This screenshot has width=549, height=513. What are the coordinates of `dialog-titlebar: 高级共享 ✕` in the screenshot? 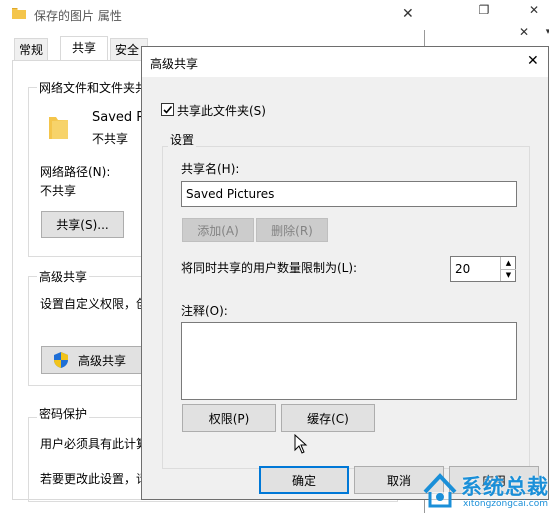 It's located at (345, 62).